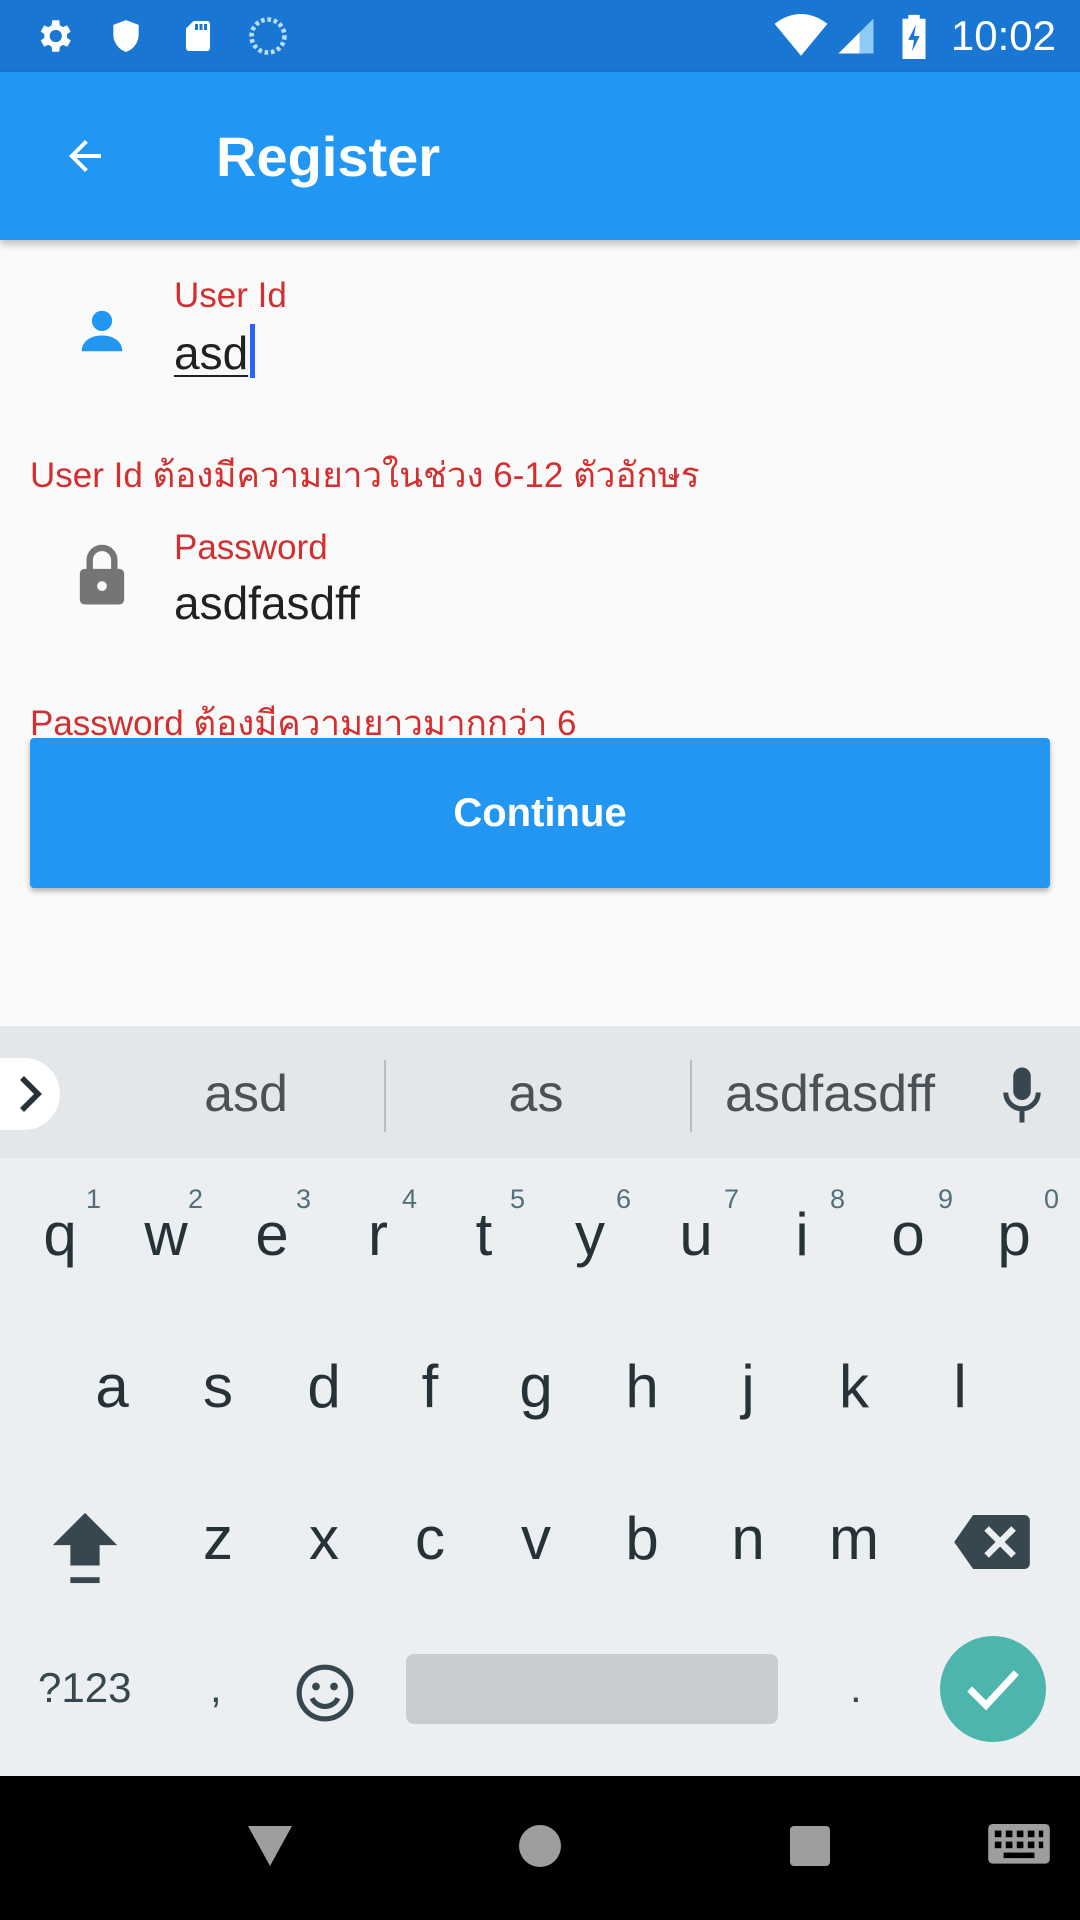 The height and width of the screenshot is (1920, 1080). I want to click on key-s: s, so click(218, 1386).